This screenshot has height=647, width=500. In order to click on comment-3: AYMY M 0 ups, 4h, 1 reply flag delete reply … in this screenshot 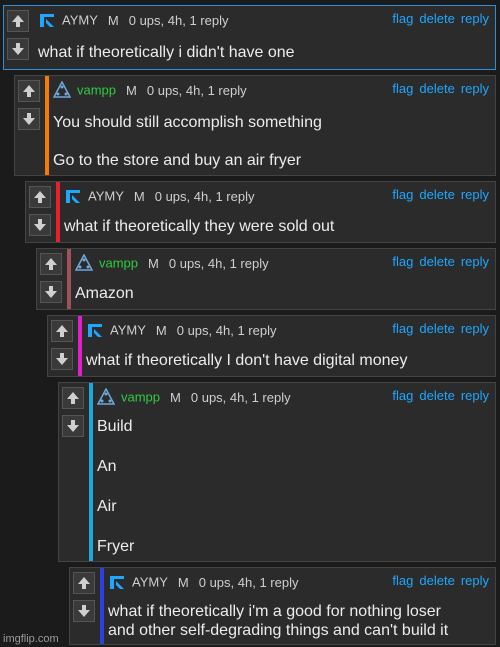, I will do `click(260, 212)`.